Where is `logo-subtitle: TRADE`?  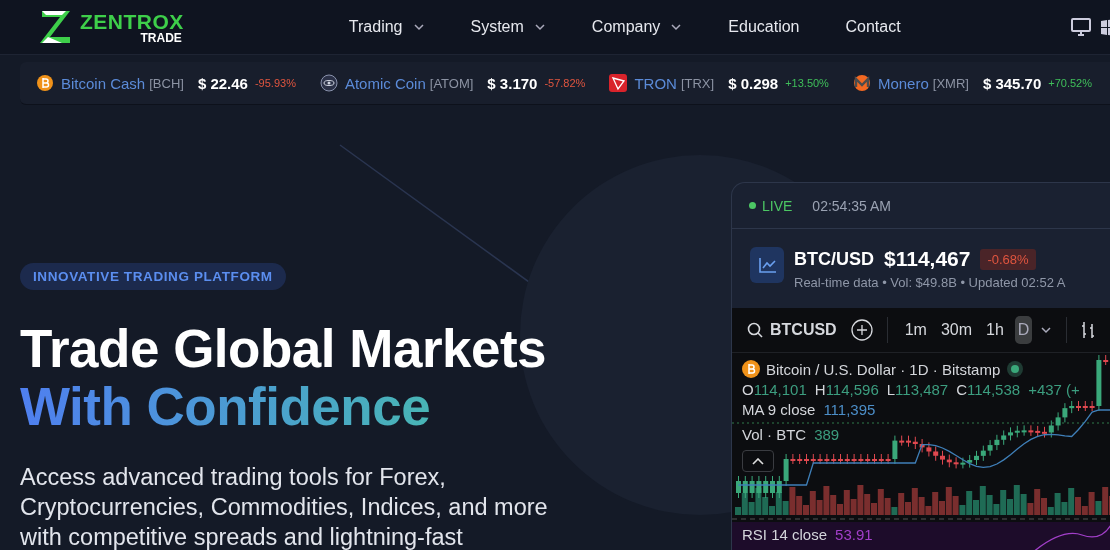 logo-subtitle: TRADE is located at coordinates (161, 37).